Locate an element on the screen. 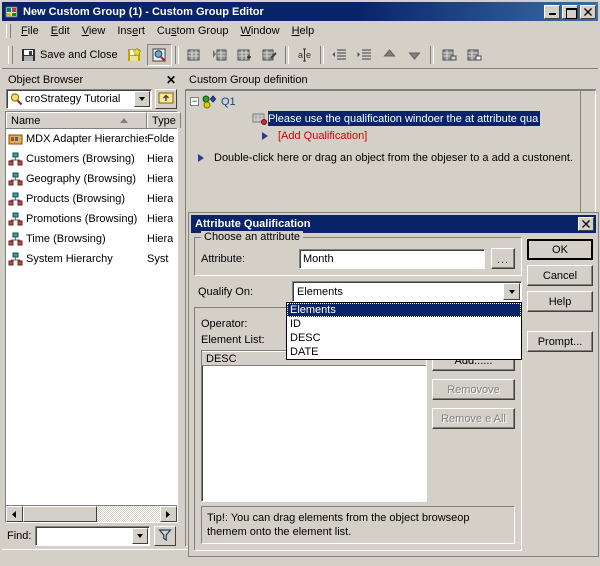  menu-custom-group: Custom Group is located at coordinates (193, 31).